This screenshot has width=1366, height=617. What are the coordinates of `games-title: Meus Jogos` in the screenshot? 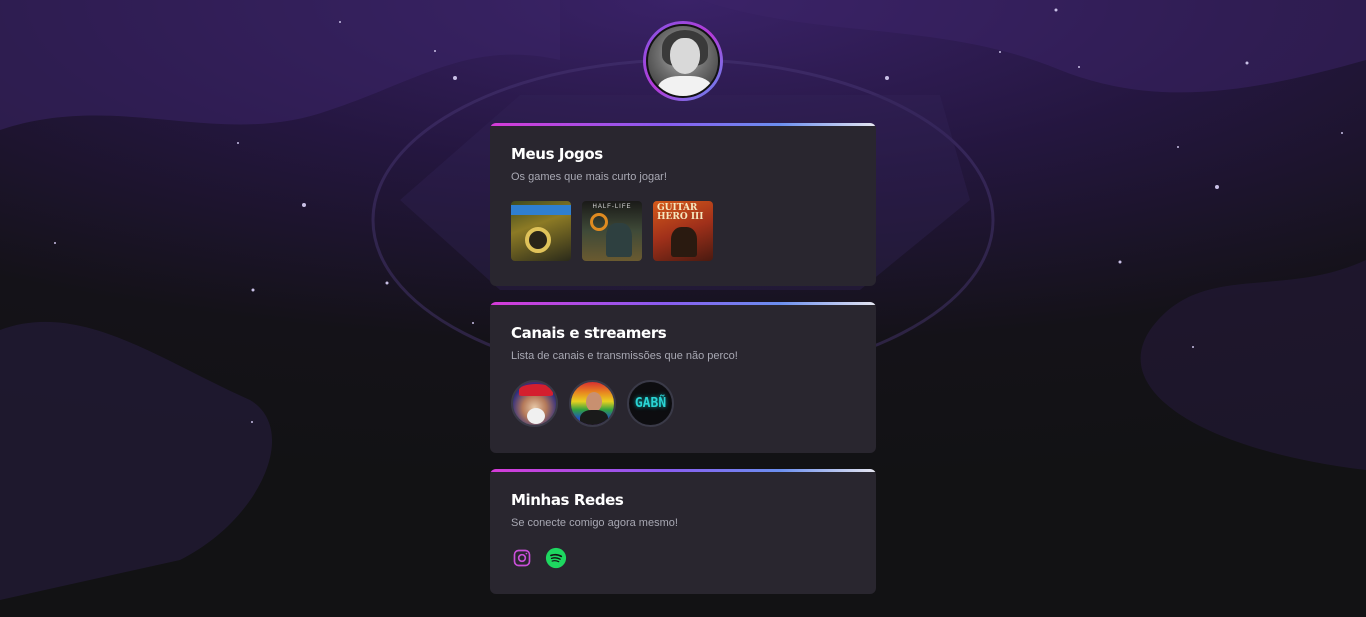 It's located at (557, 154).